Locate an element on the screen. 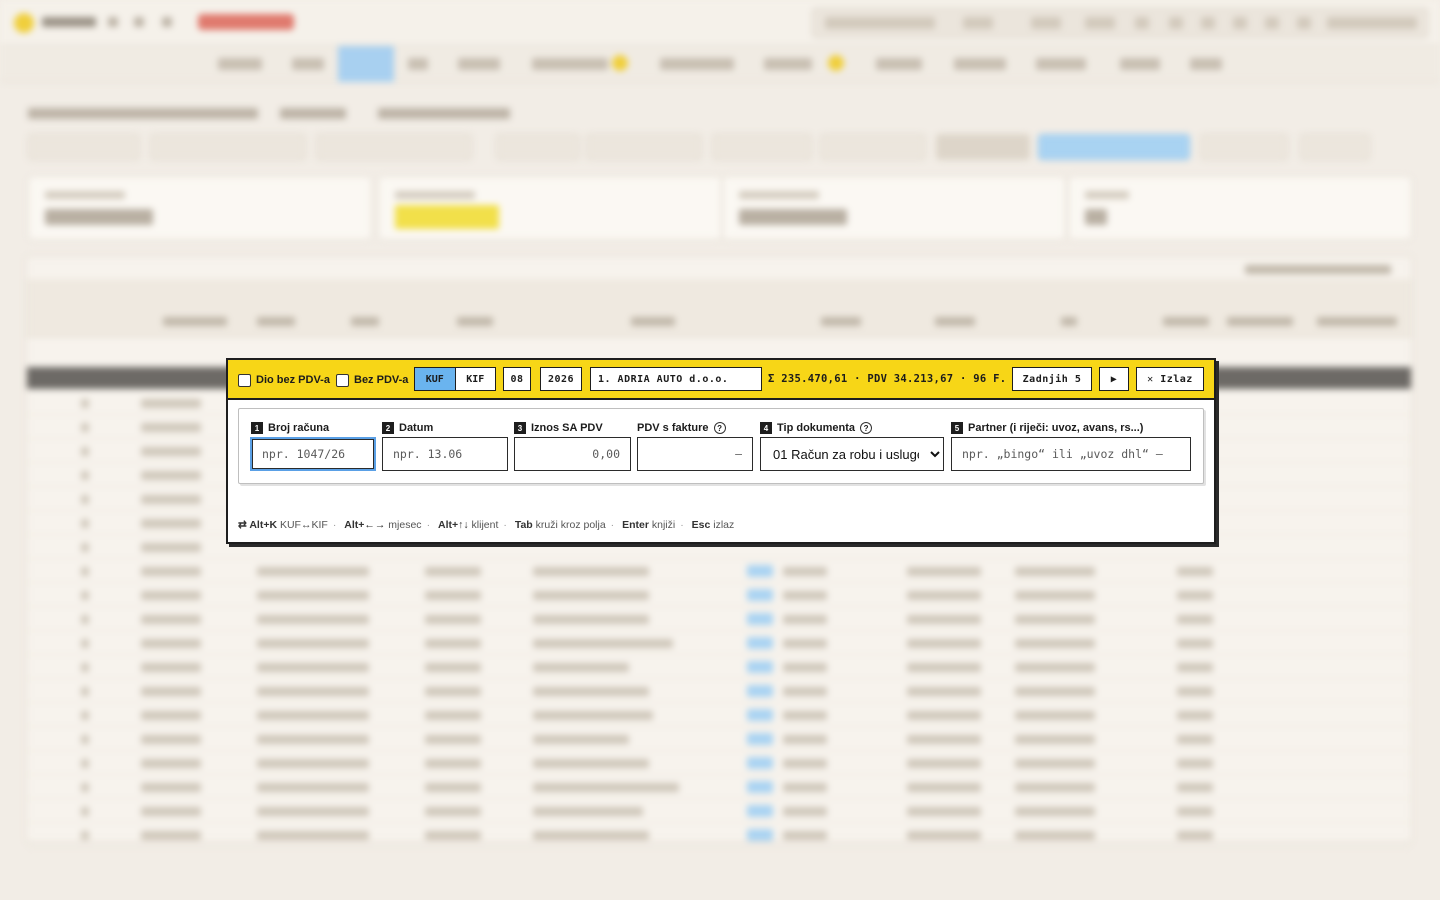  shortcut-key: Enter is located at coordinates (635, 525).